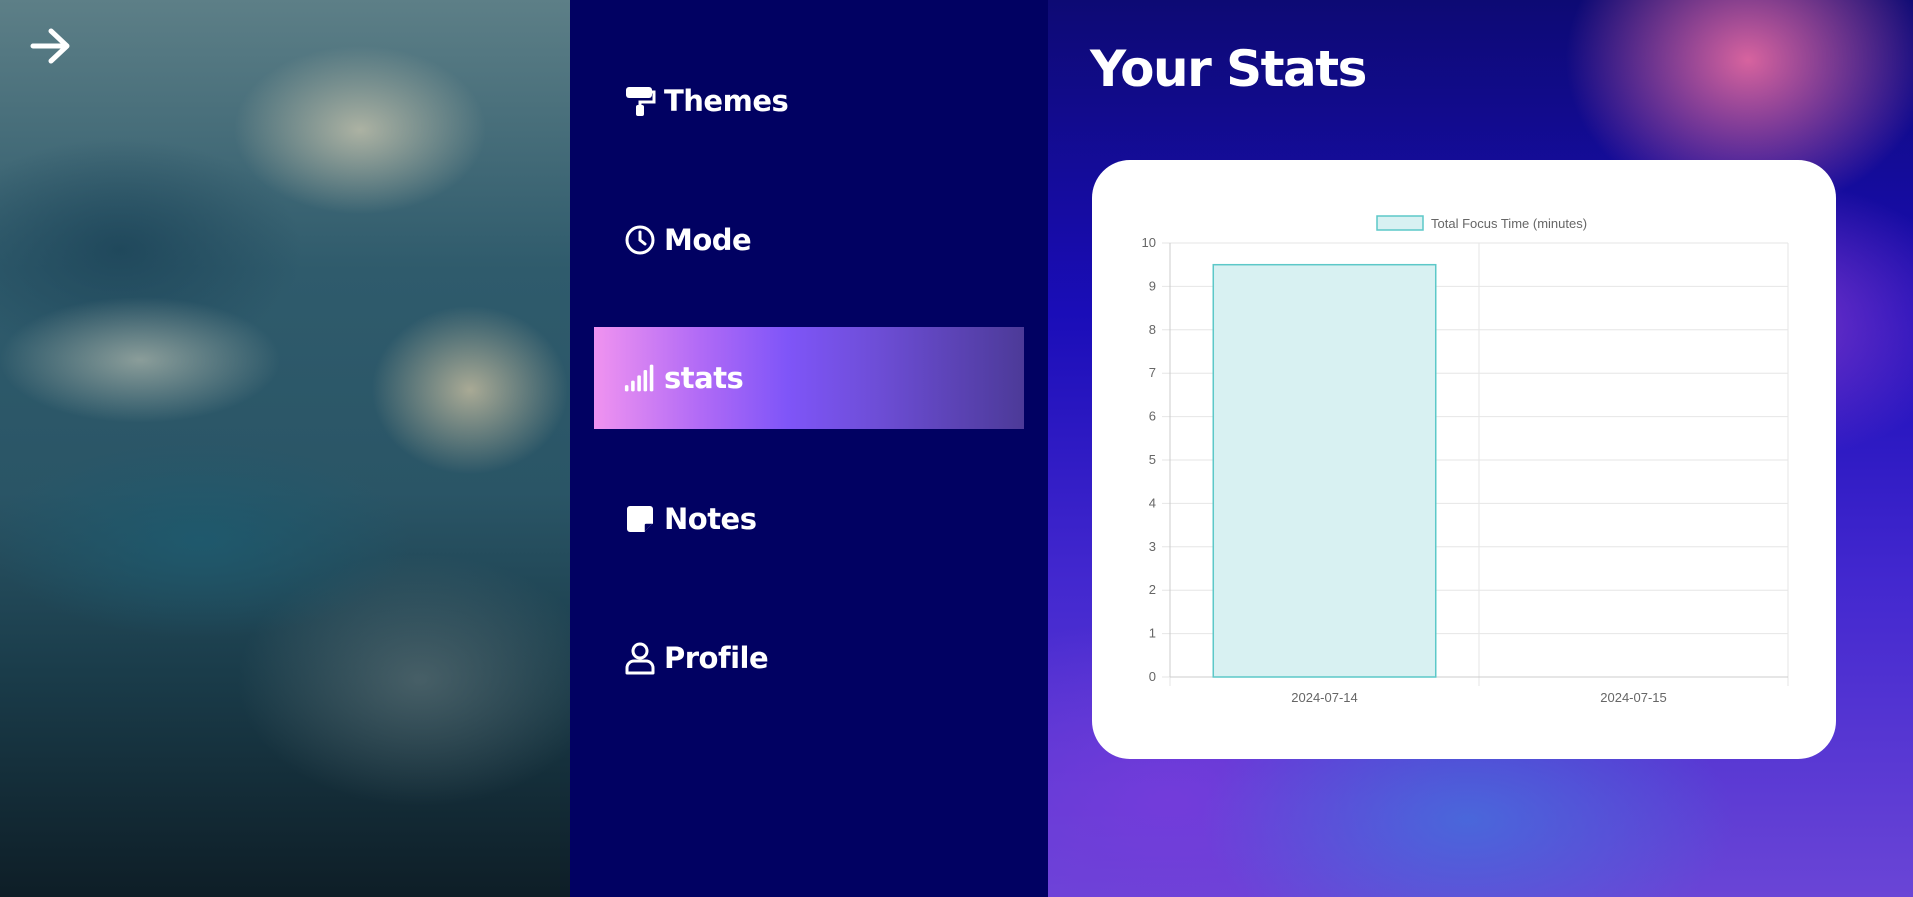 This screenshot has height=897, width=1913. What do you see at coordinates (1324, 470) in the screenshot?
I see `bar` at bounding box center [1324, 470].